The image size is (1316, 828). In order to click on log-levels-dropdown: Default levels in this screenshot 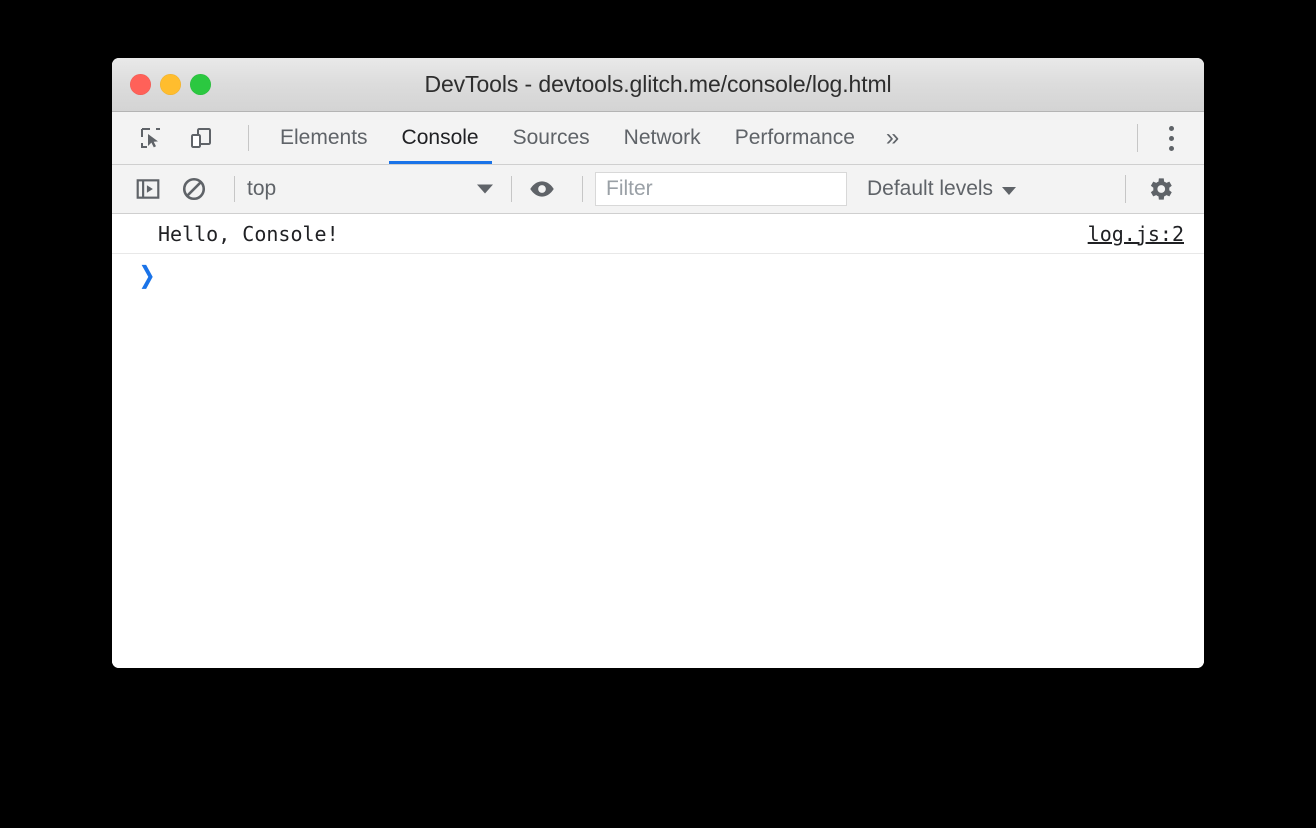, I will do `click(942, 189)`.